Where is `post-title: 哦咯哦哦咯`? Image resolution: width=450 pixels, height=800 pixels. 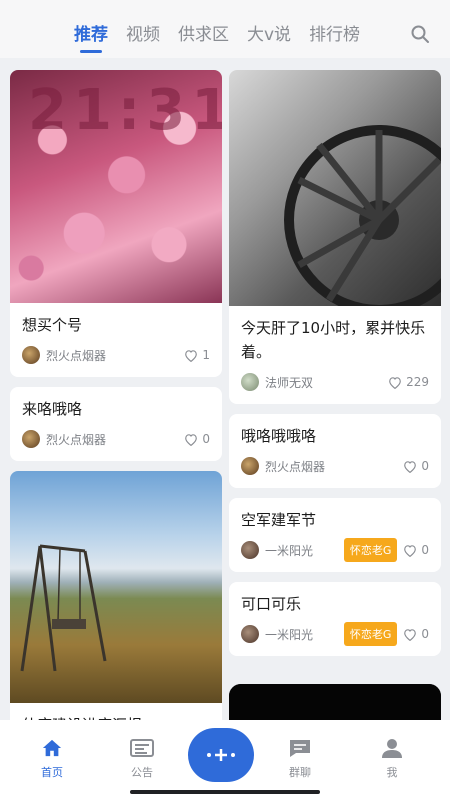
post-title: 哦咯哦哦咯 is located at coordinates (279, 436).